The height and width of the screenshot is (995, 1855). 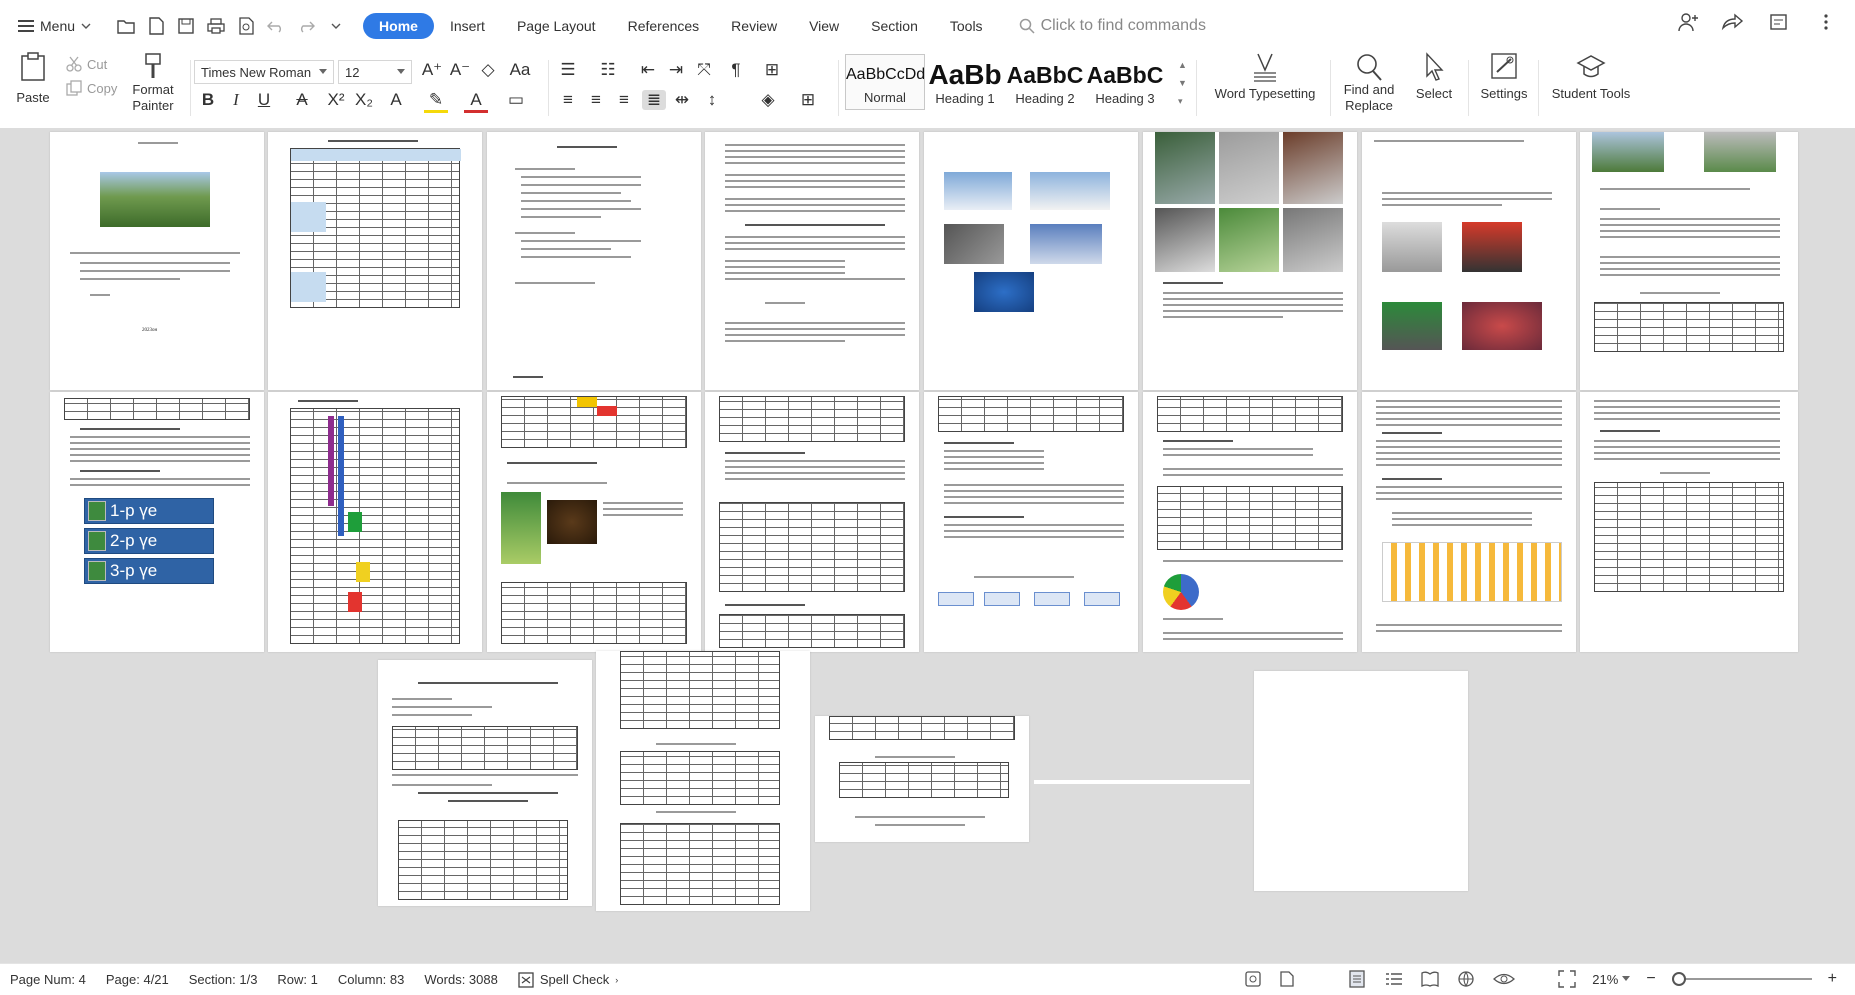 I want to click on font-size-select: 12, so click(x=375, y=72).